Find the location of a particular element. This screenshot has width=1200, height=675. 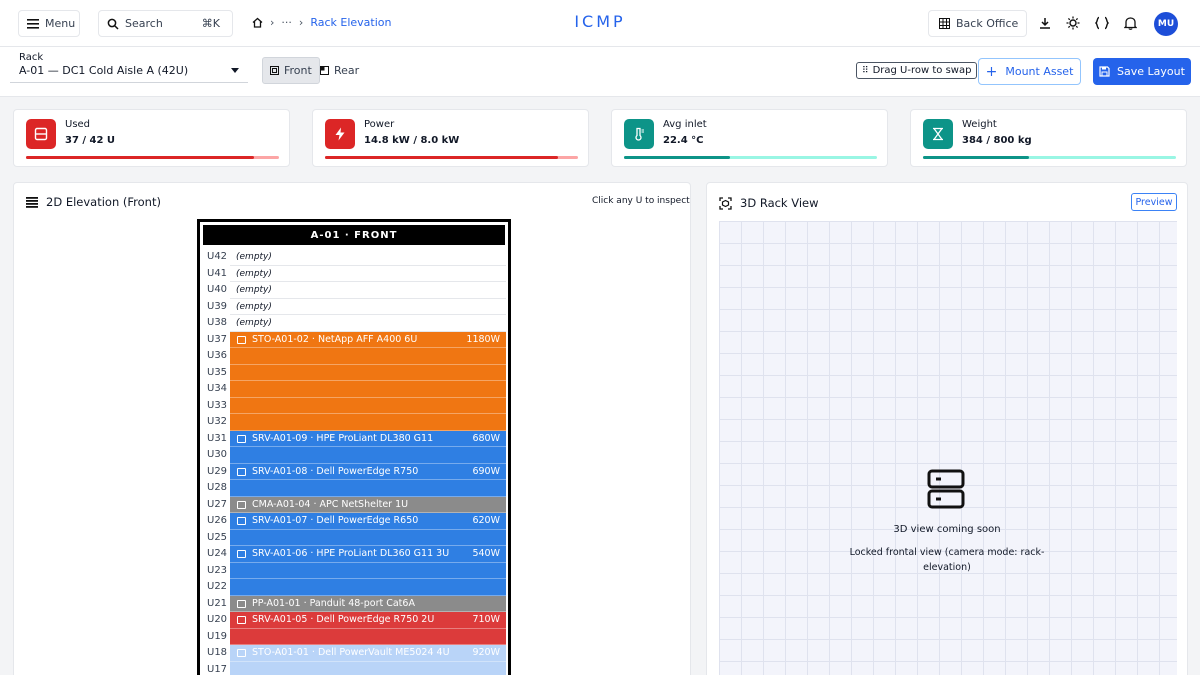

mount-asset-button: + Mount Asset is located at coordinates (1029, 71).